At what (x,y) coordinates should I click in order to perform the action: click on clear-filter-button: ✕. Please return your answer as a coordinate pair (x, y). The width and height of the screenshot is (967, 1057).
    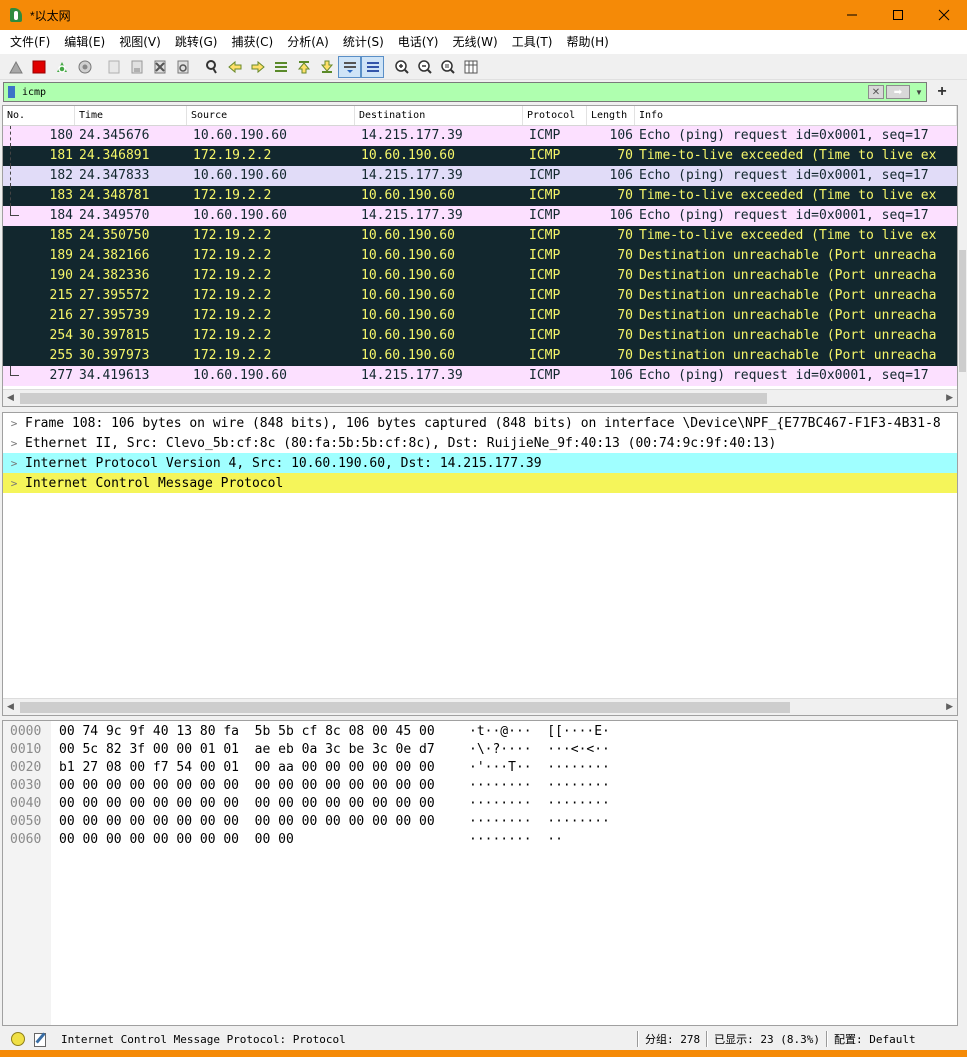
    Looking at the image, I should click on (876, 92).